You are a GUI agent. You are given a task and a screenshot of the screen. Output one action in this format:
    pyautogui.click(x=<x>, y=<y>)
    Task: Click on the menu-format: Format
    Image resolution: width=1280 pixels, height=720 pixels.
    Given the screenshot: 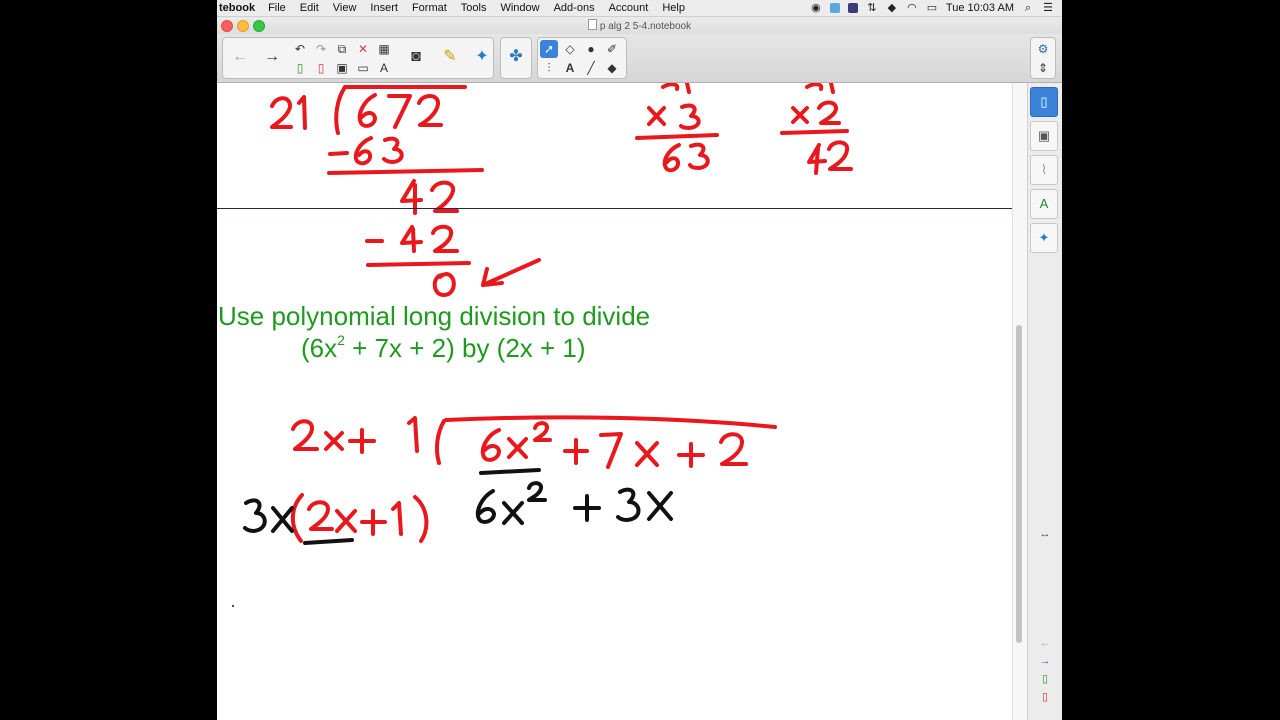 What is the action you would take?
    pyautogui.click(x=429, y=8)
    